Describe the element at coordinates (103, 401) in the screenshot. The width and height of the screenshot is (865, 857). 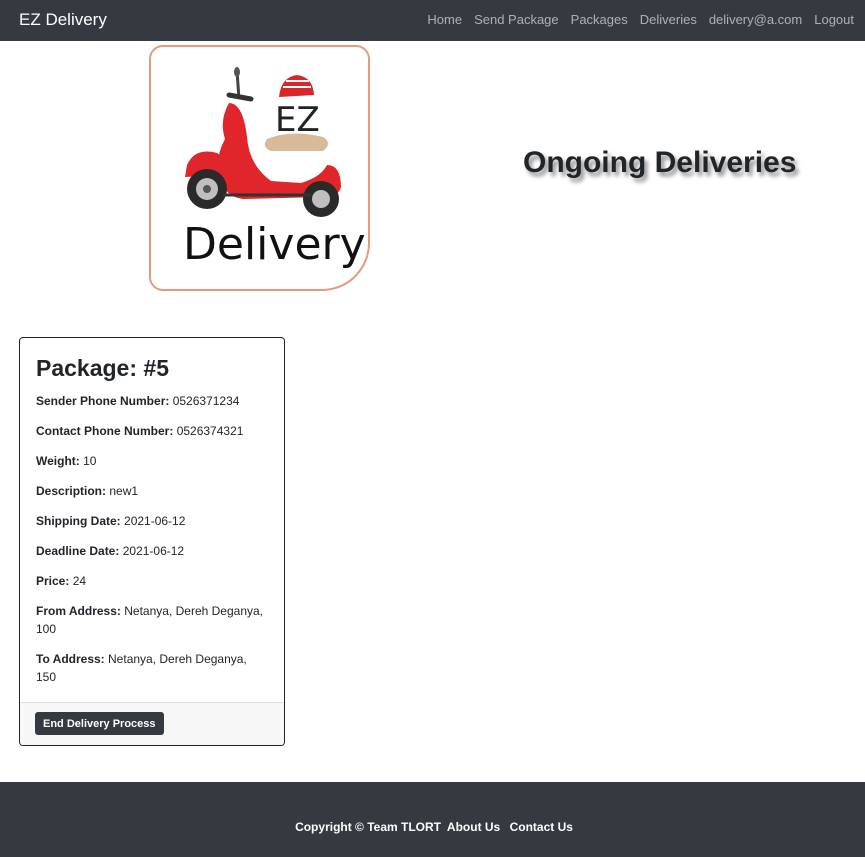
I see `field-label: Sender Phone Number:` at that location.